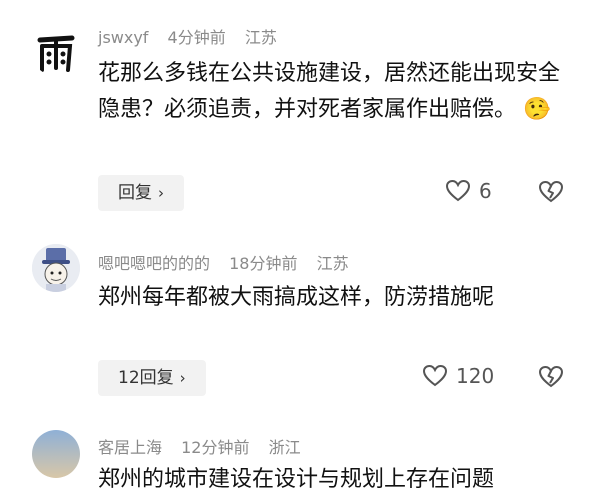 Image resolution: width=600 pixels, height=498 pixels. What do you see at coordinates (123, 37) in the screenshot?
I see `username: jswxyf` at bounding box center [123, 37].